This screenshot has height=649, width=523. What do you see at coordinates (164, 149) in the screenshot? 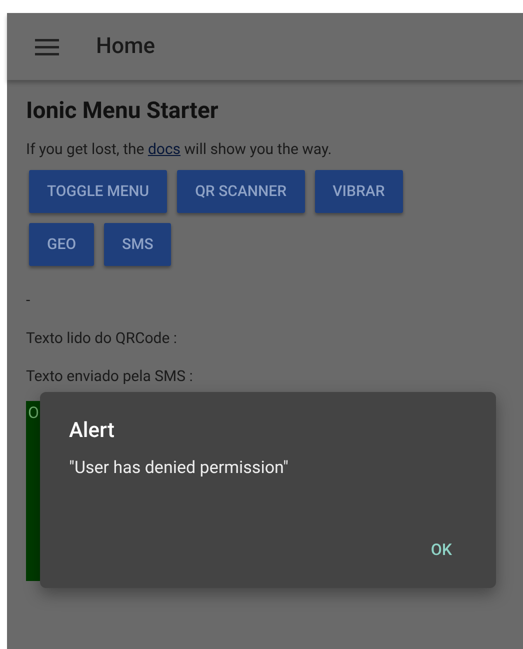
I see `docs-link: docs` at bounding box center [164, 149].